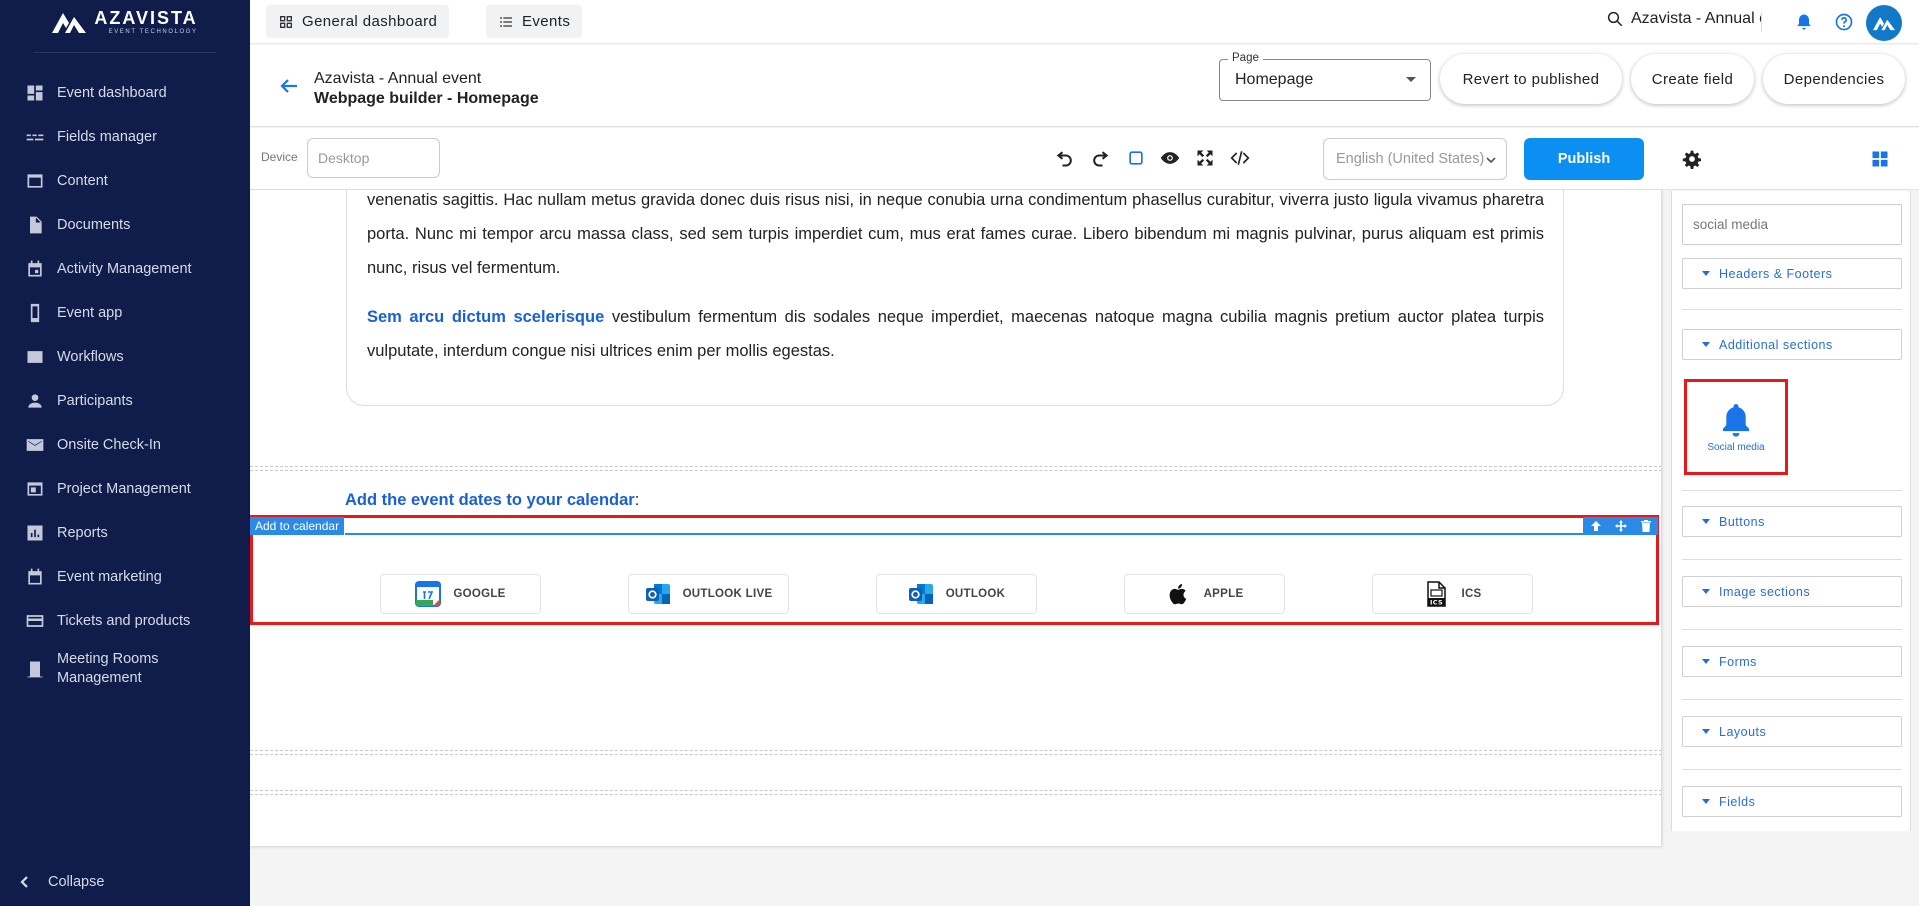 The height and width of the screenshot is (906, 1919). I want to click on user-avatar, so click(1884, 23).